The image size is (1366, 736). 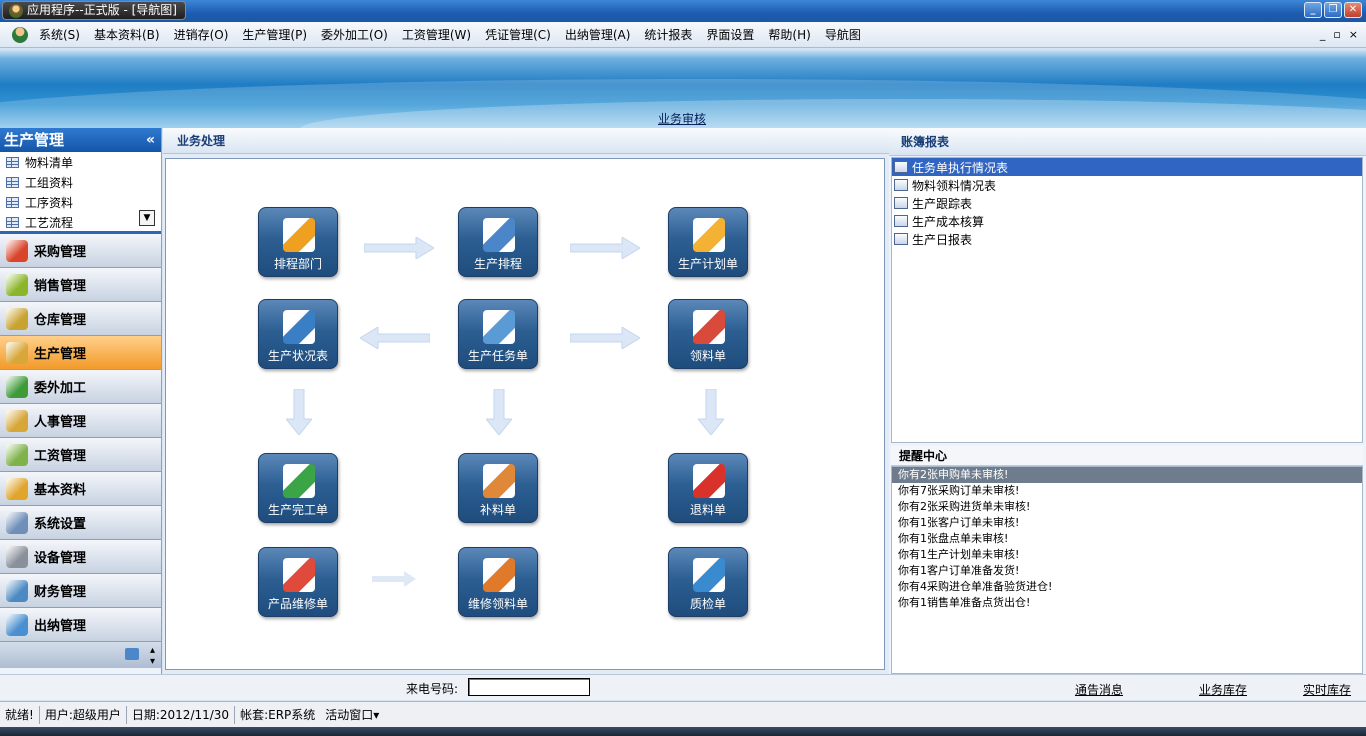 What do you see at coordinates (1127, 571) in the screenshot?
I see `reminder-item: 你有1客户订单准备发货!` at bounding box center [1127, 571].